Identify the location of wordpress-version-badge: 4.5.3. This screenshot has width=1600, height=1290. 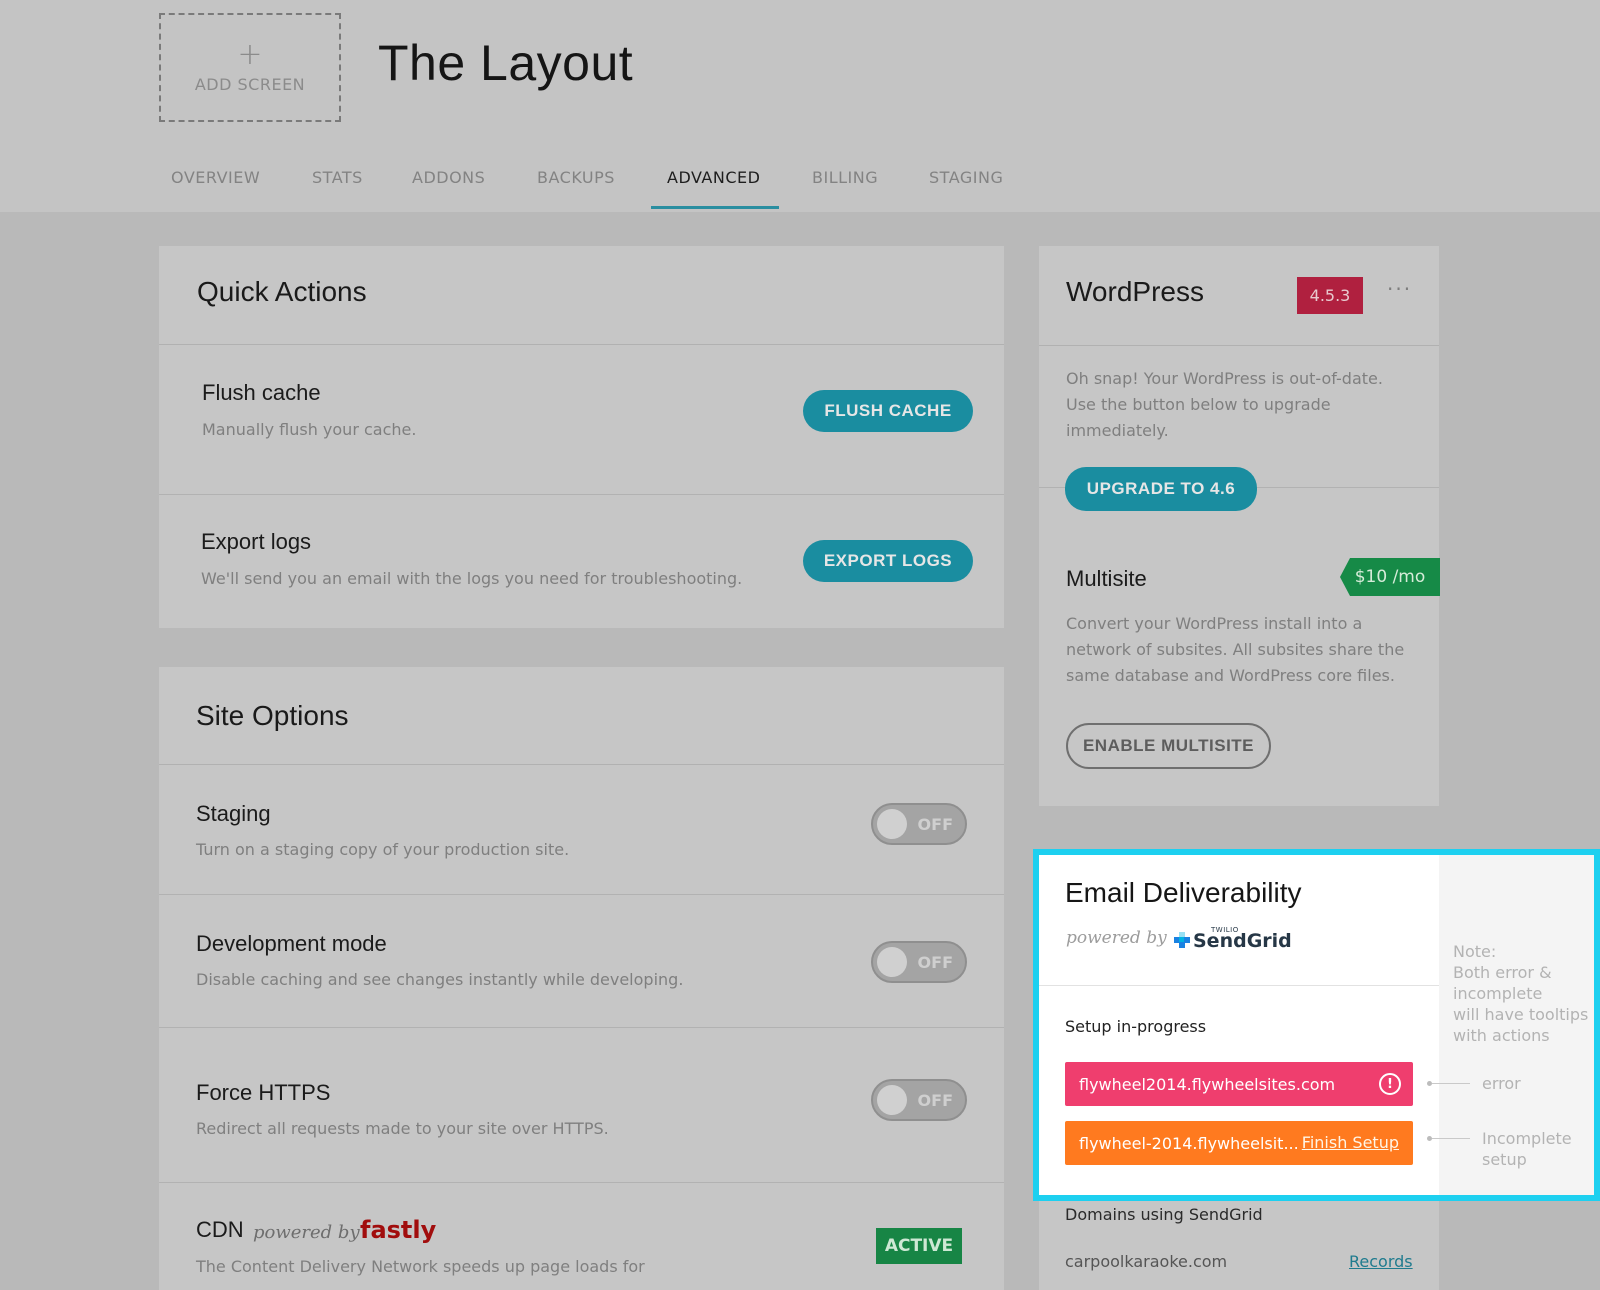
(1330, 295).